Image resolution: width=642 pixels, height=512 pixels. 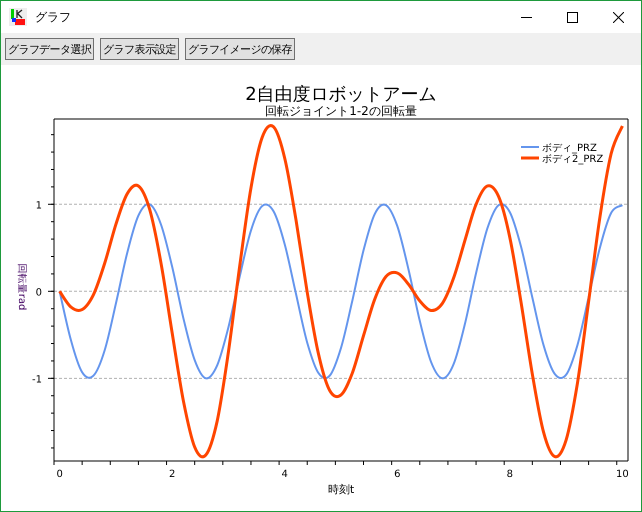 I want to click on x-tick-label: 8, so click(x=509, y=474).